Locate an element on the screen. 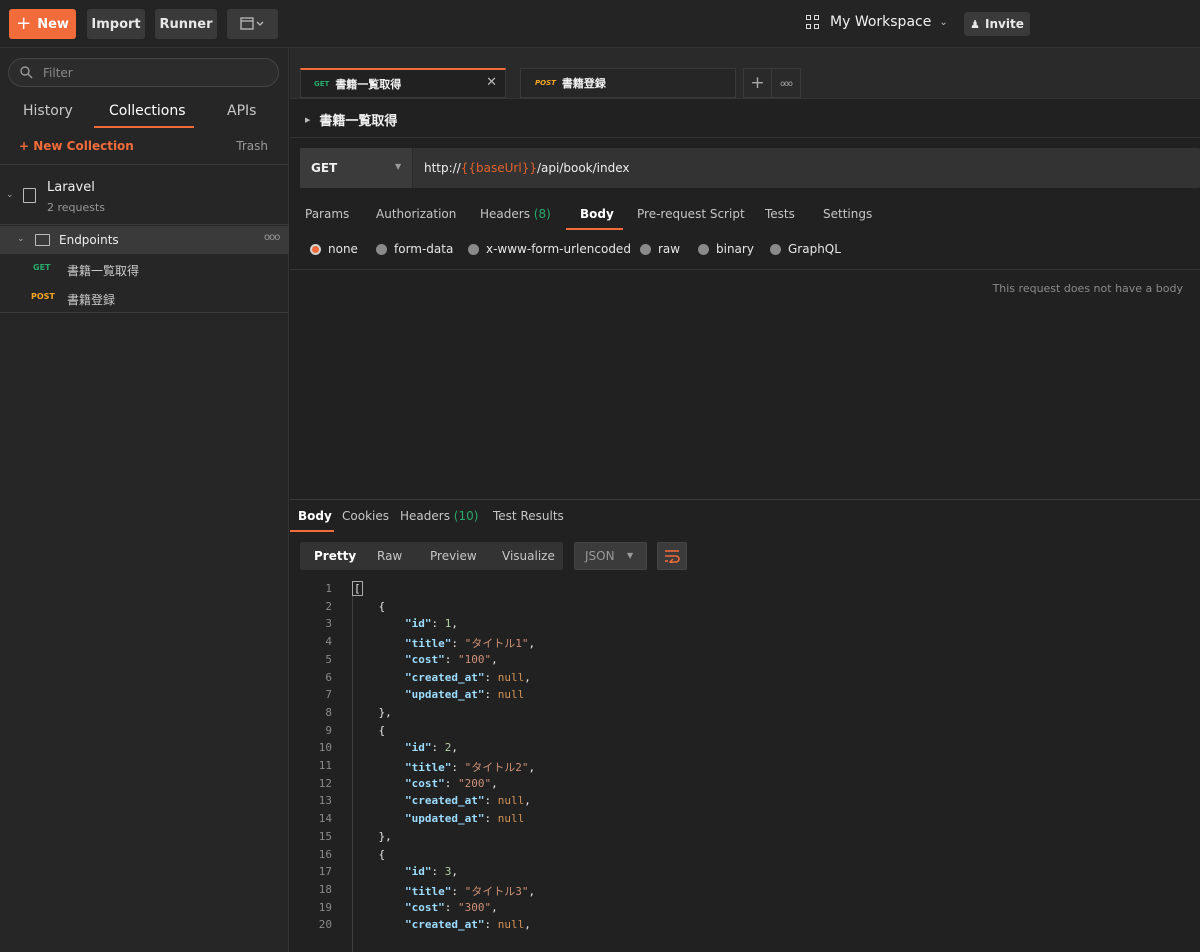  line-number: 5 is located at coordinates (328, 659).